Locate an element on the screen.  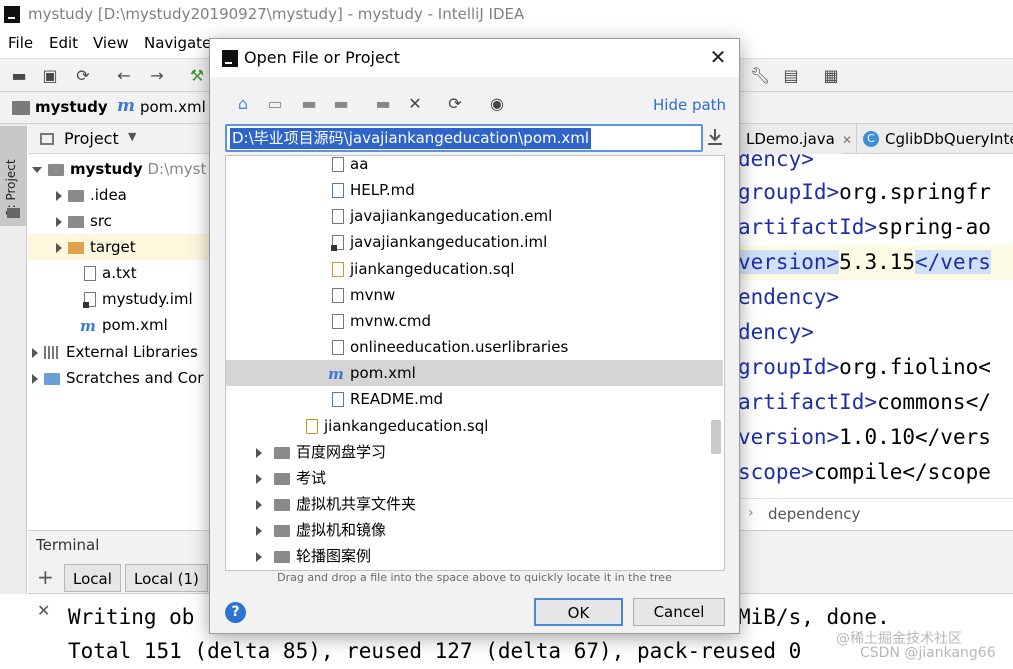
back-icon: ← is located at coordinates (124, 76).